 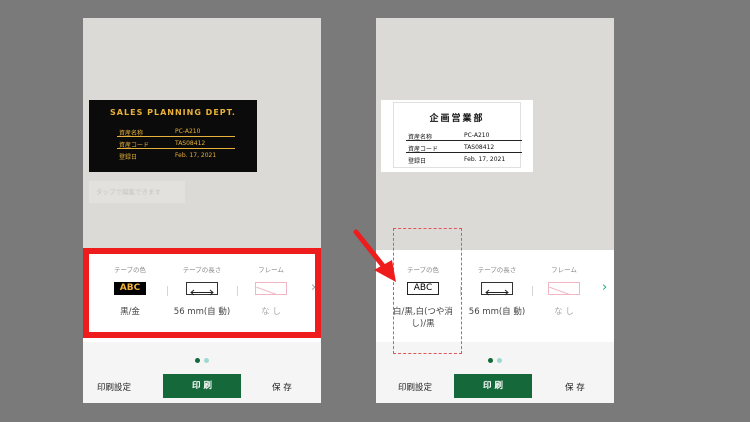 What do you see at coordinates (497, 289) in the screenshot?
I see `double-arrow-icon` at bounding box center [497, 289].